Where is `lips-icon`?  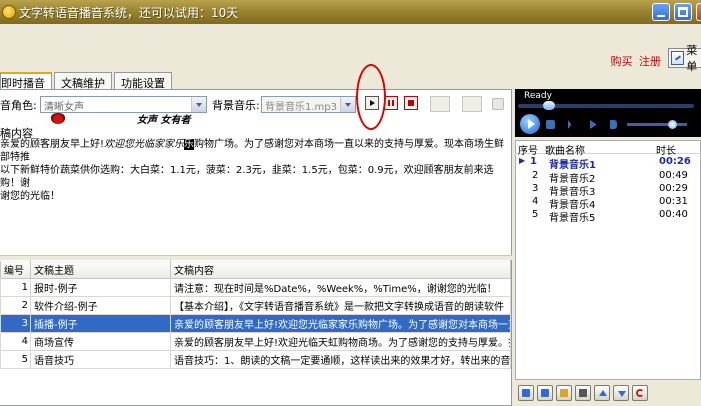
lips-icon is located at coordinates (58, 118).